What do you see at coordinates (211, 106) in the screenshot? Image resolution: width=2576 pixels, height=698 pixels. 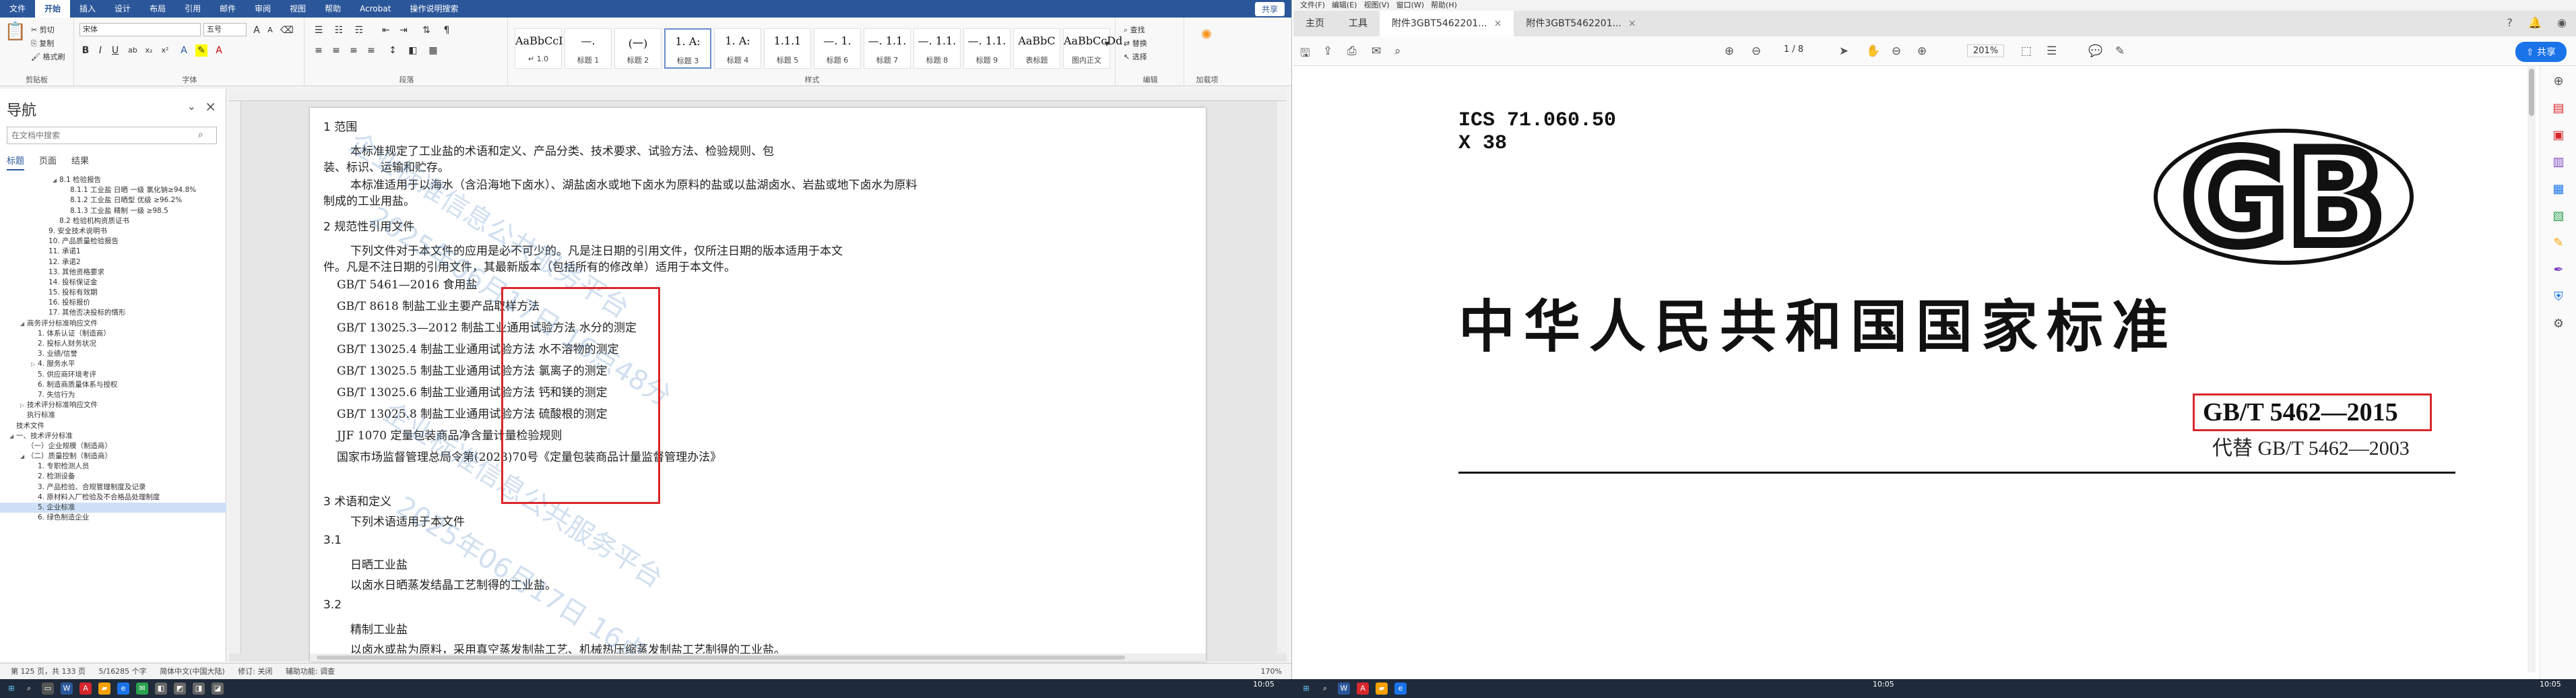 I see `close-icon: ×` at bounding box center [211, 106].